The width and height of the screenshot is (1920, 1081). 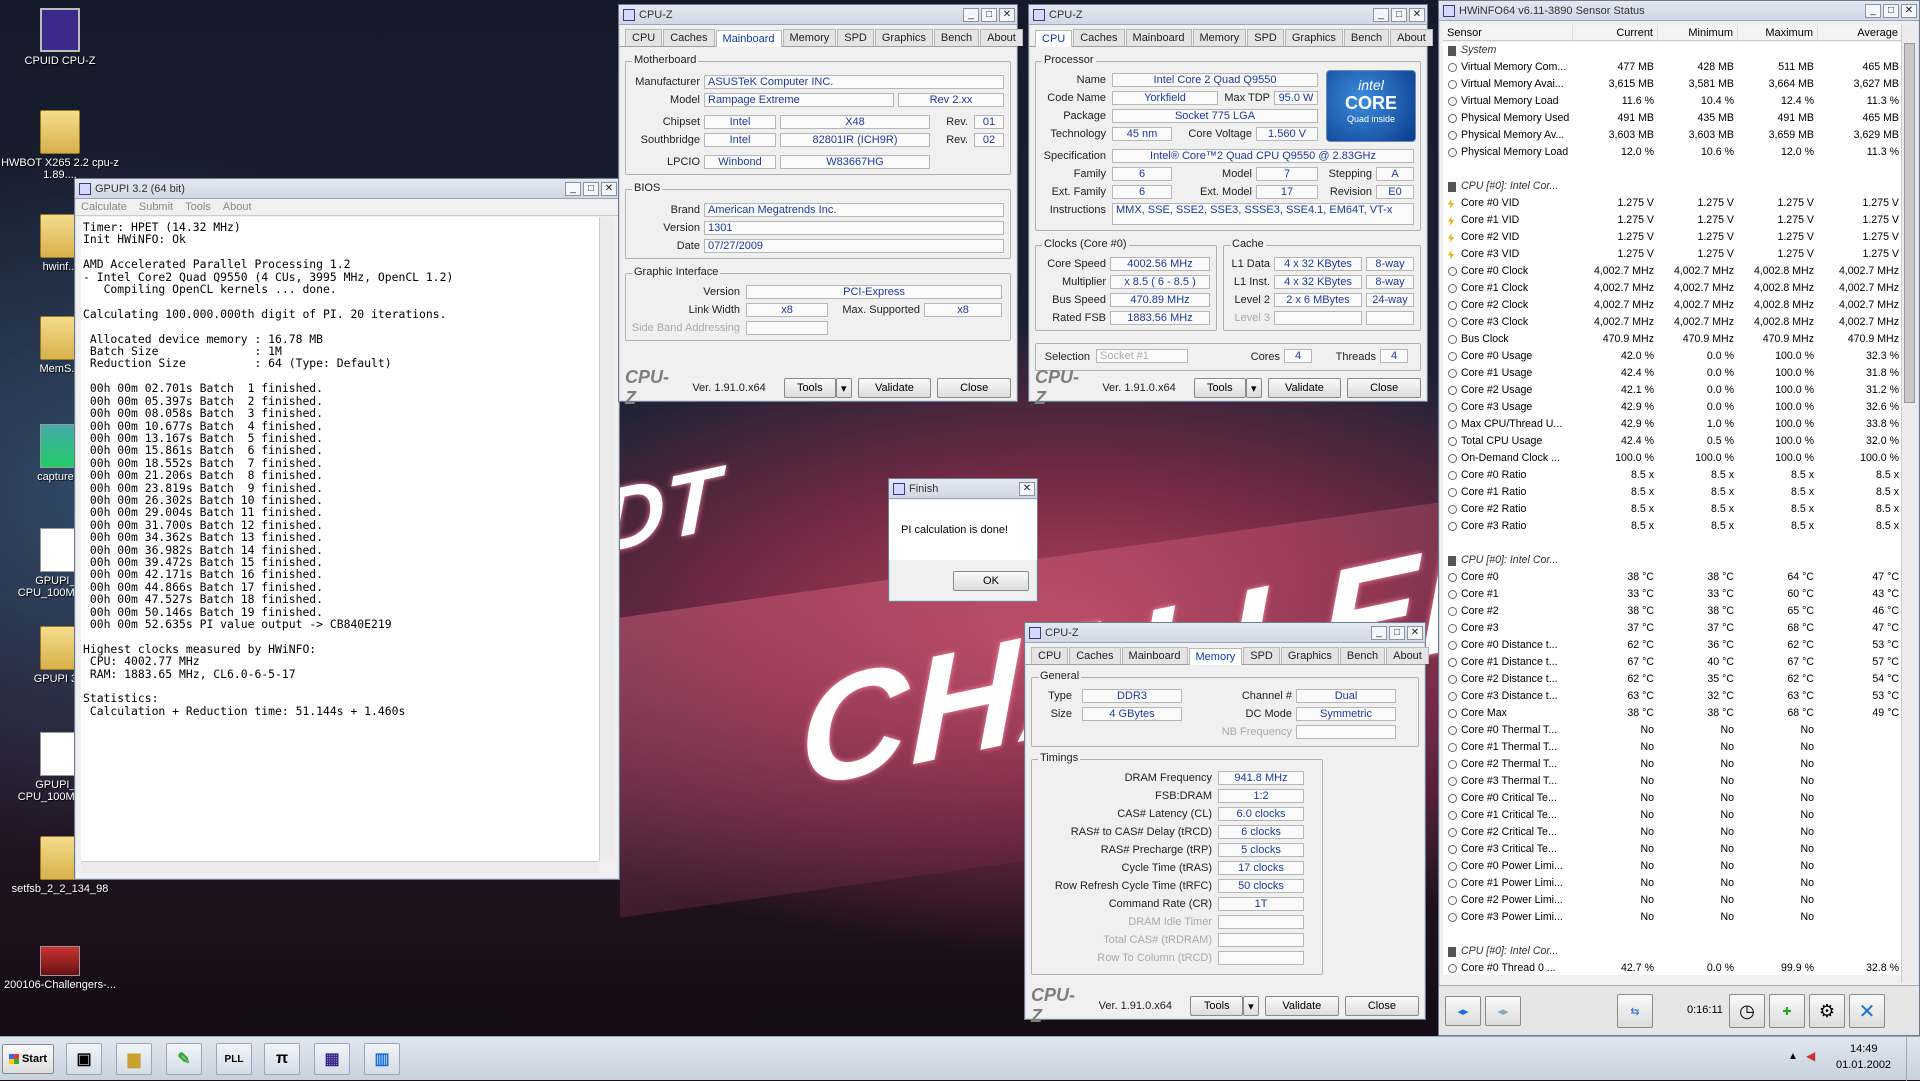 What do you see at coordinates (104, 207) in the screenshot?
I see `menu-calculate: Calculate` at bounding box center [104, 207].